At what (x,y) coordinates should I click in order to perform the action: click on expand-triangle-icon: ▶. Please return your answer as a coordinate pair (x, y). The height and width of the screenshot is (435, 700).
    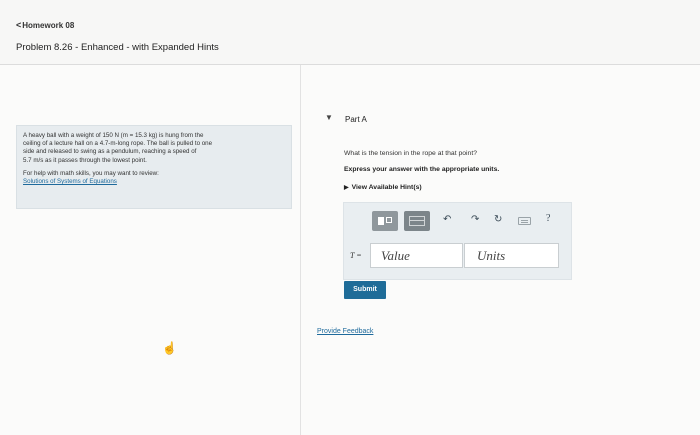
    Looking at the image, I should click on (346, 188).